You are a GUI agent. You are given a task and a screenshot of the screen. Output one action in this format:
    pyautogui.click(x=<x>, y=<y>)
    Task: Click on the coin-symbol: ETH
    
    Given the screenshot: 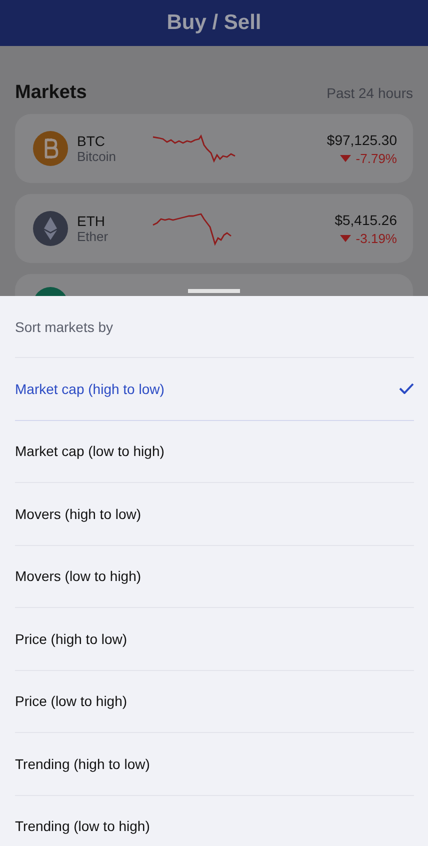 What is the action you would take?
    pyautogui.click(x=91, y=221)
    